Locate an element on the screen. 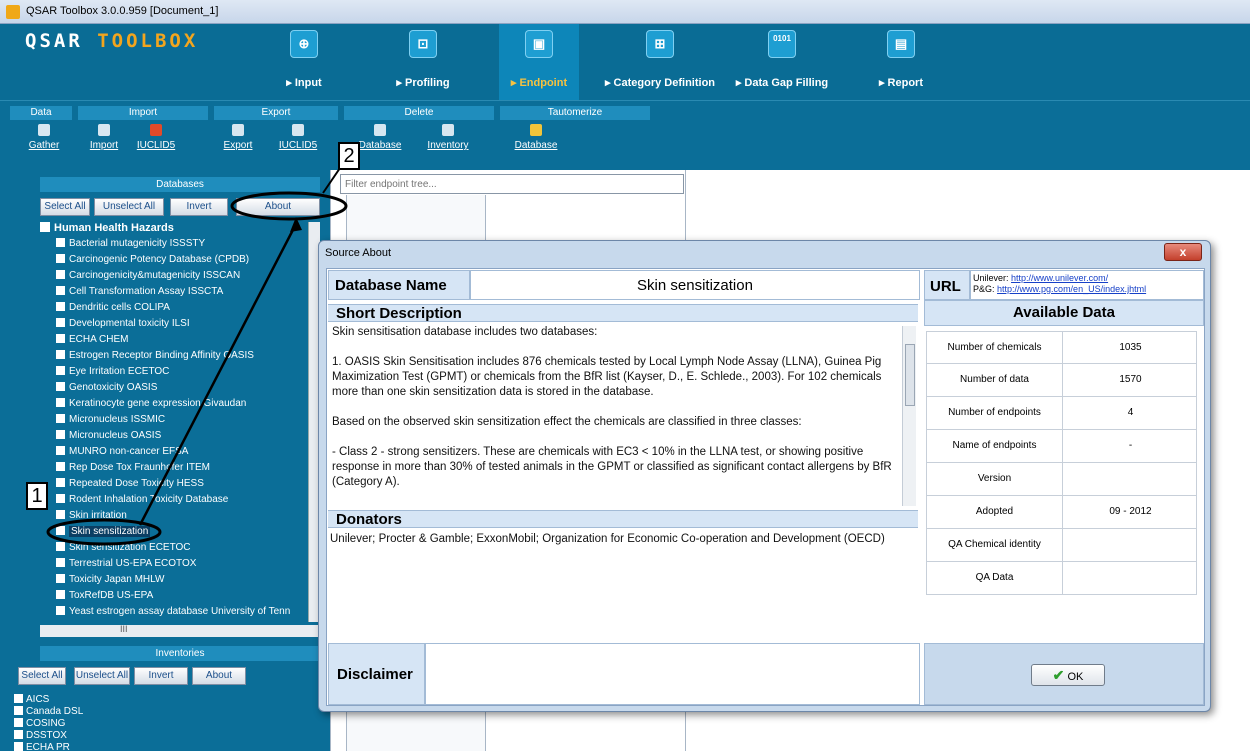 This screenshot has height=753, width=1250. skin-sensitization-highlight-ellipse is located at coordinates (104, 532).